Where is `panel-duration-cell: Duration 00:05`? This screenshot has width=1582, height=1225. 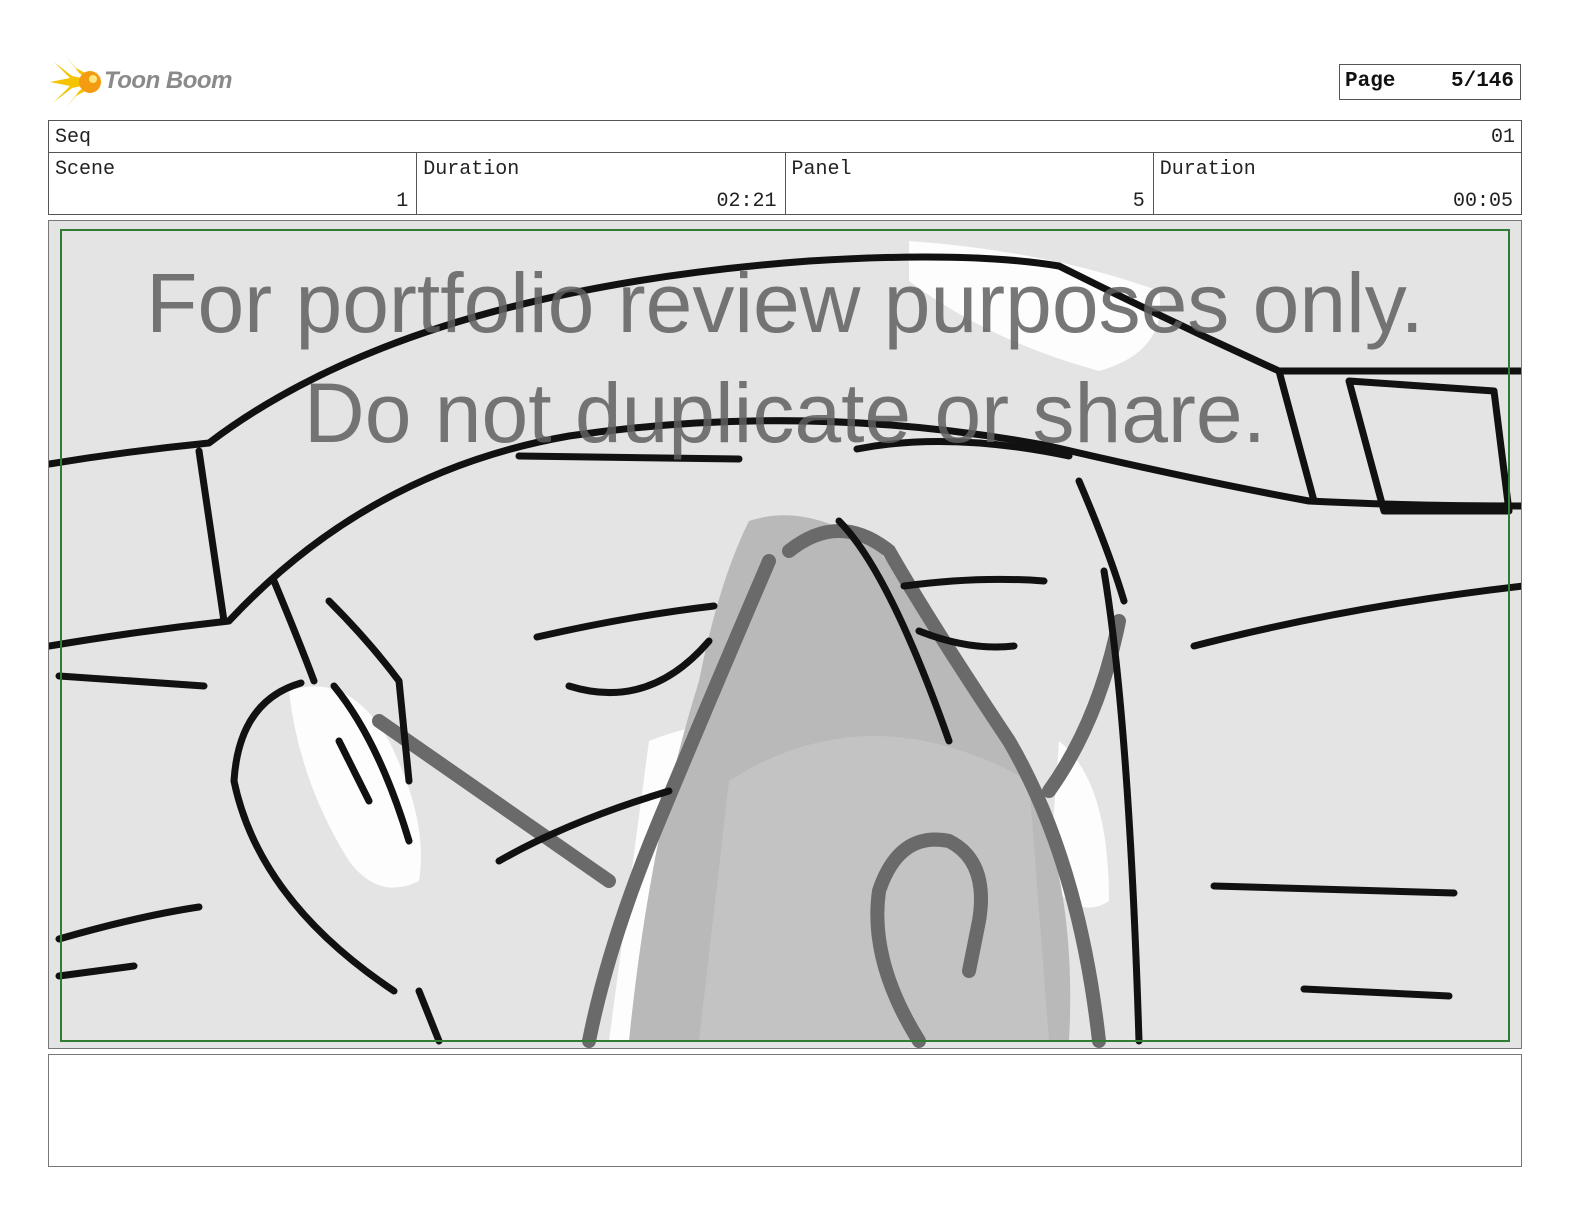 panel-duration-cell: Duration 00:05 is located at coordinates (1337, 183).